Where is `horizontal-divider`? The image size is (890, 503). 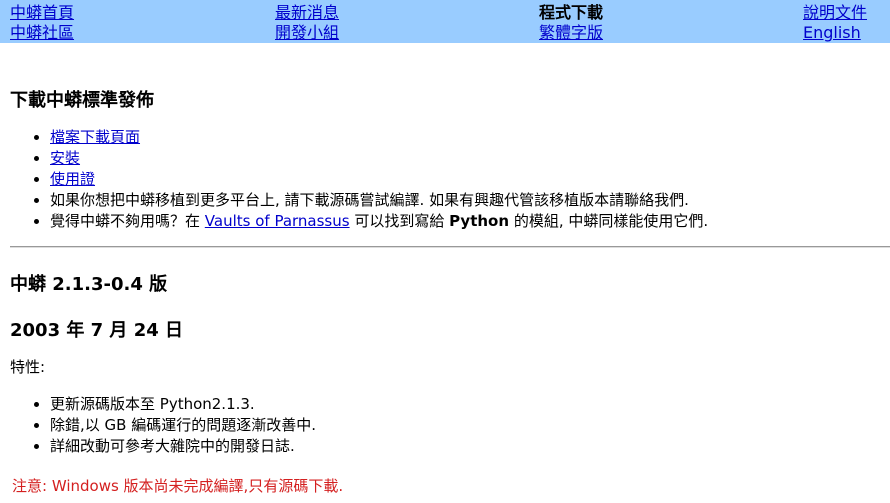
horizontal-divider is located at coordinates (450, 247).